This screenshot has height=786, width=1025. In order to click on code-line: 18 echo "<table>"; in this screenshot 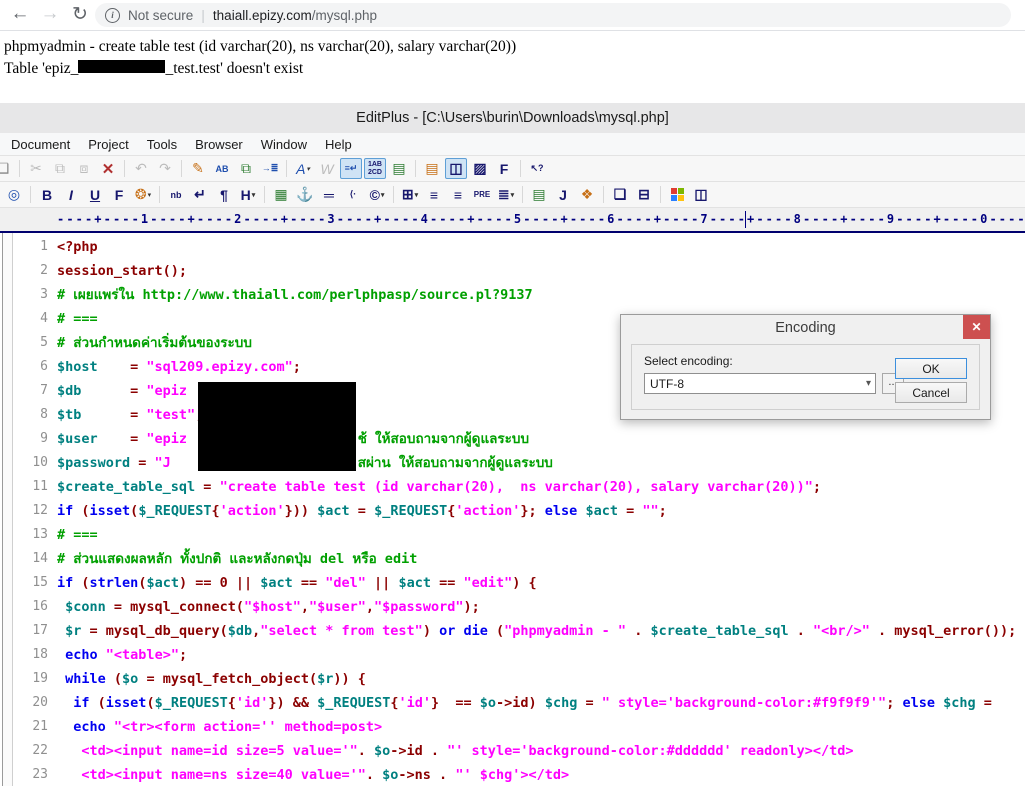, I will do `click(512, 655)`.